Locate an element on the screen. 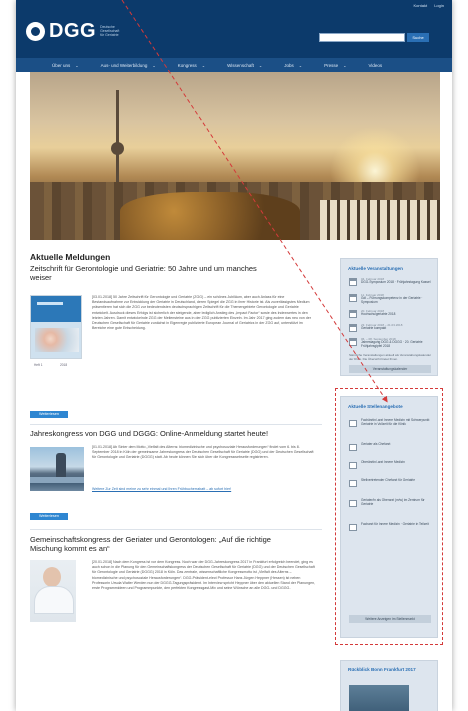 The height and width of the screenshot is (711, 468). logo-text: DGG is located at coordinates (73, 30).